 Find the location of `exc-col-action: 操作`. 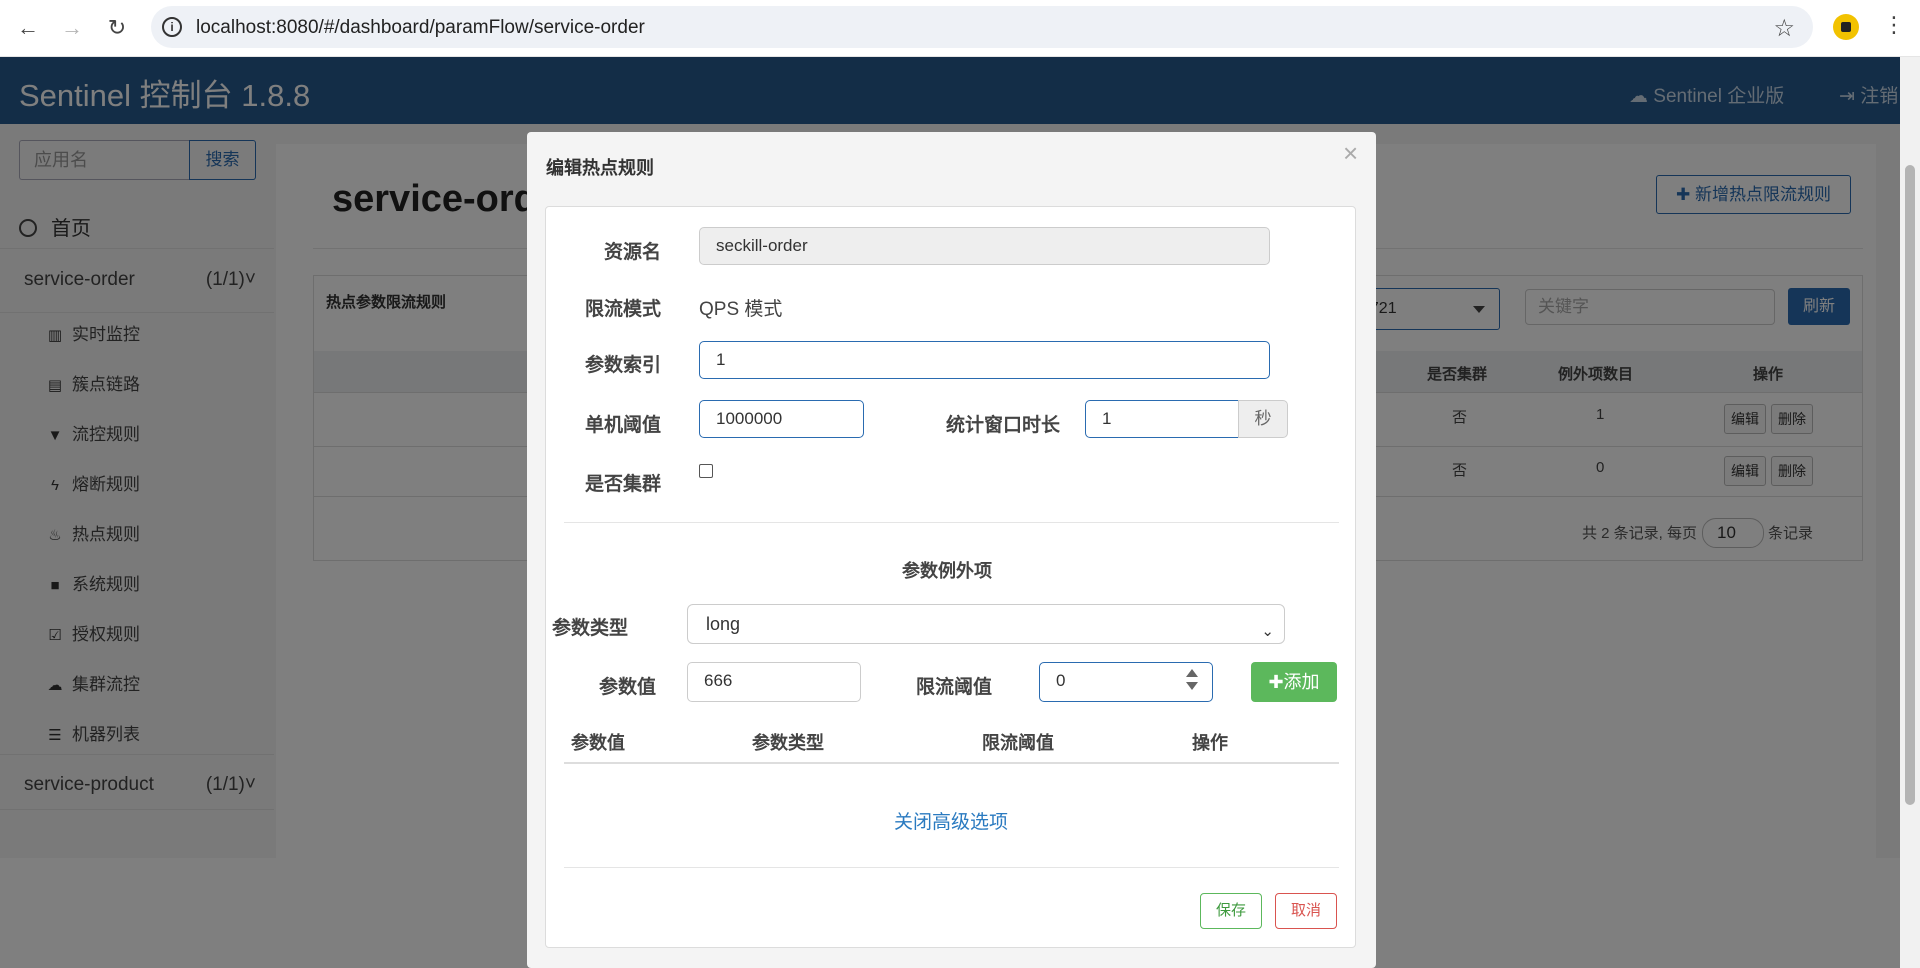

exc-col-action: 操作 is located at coordinates (1210, 743).